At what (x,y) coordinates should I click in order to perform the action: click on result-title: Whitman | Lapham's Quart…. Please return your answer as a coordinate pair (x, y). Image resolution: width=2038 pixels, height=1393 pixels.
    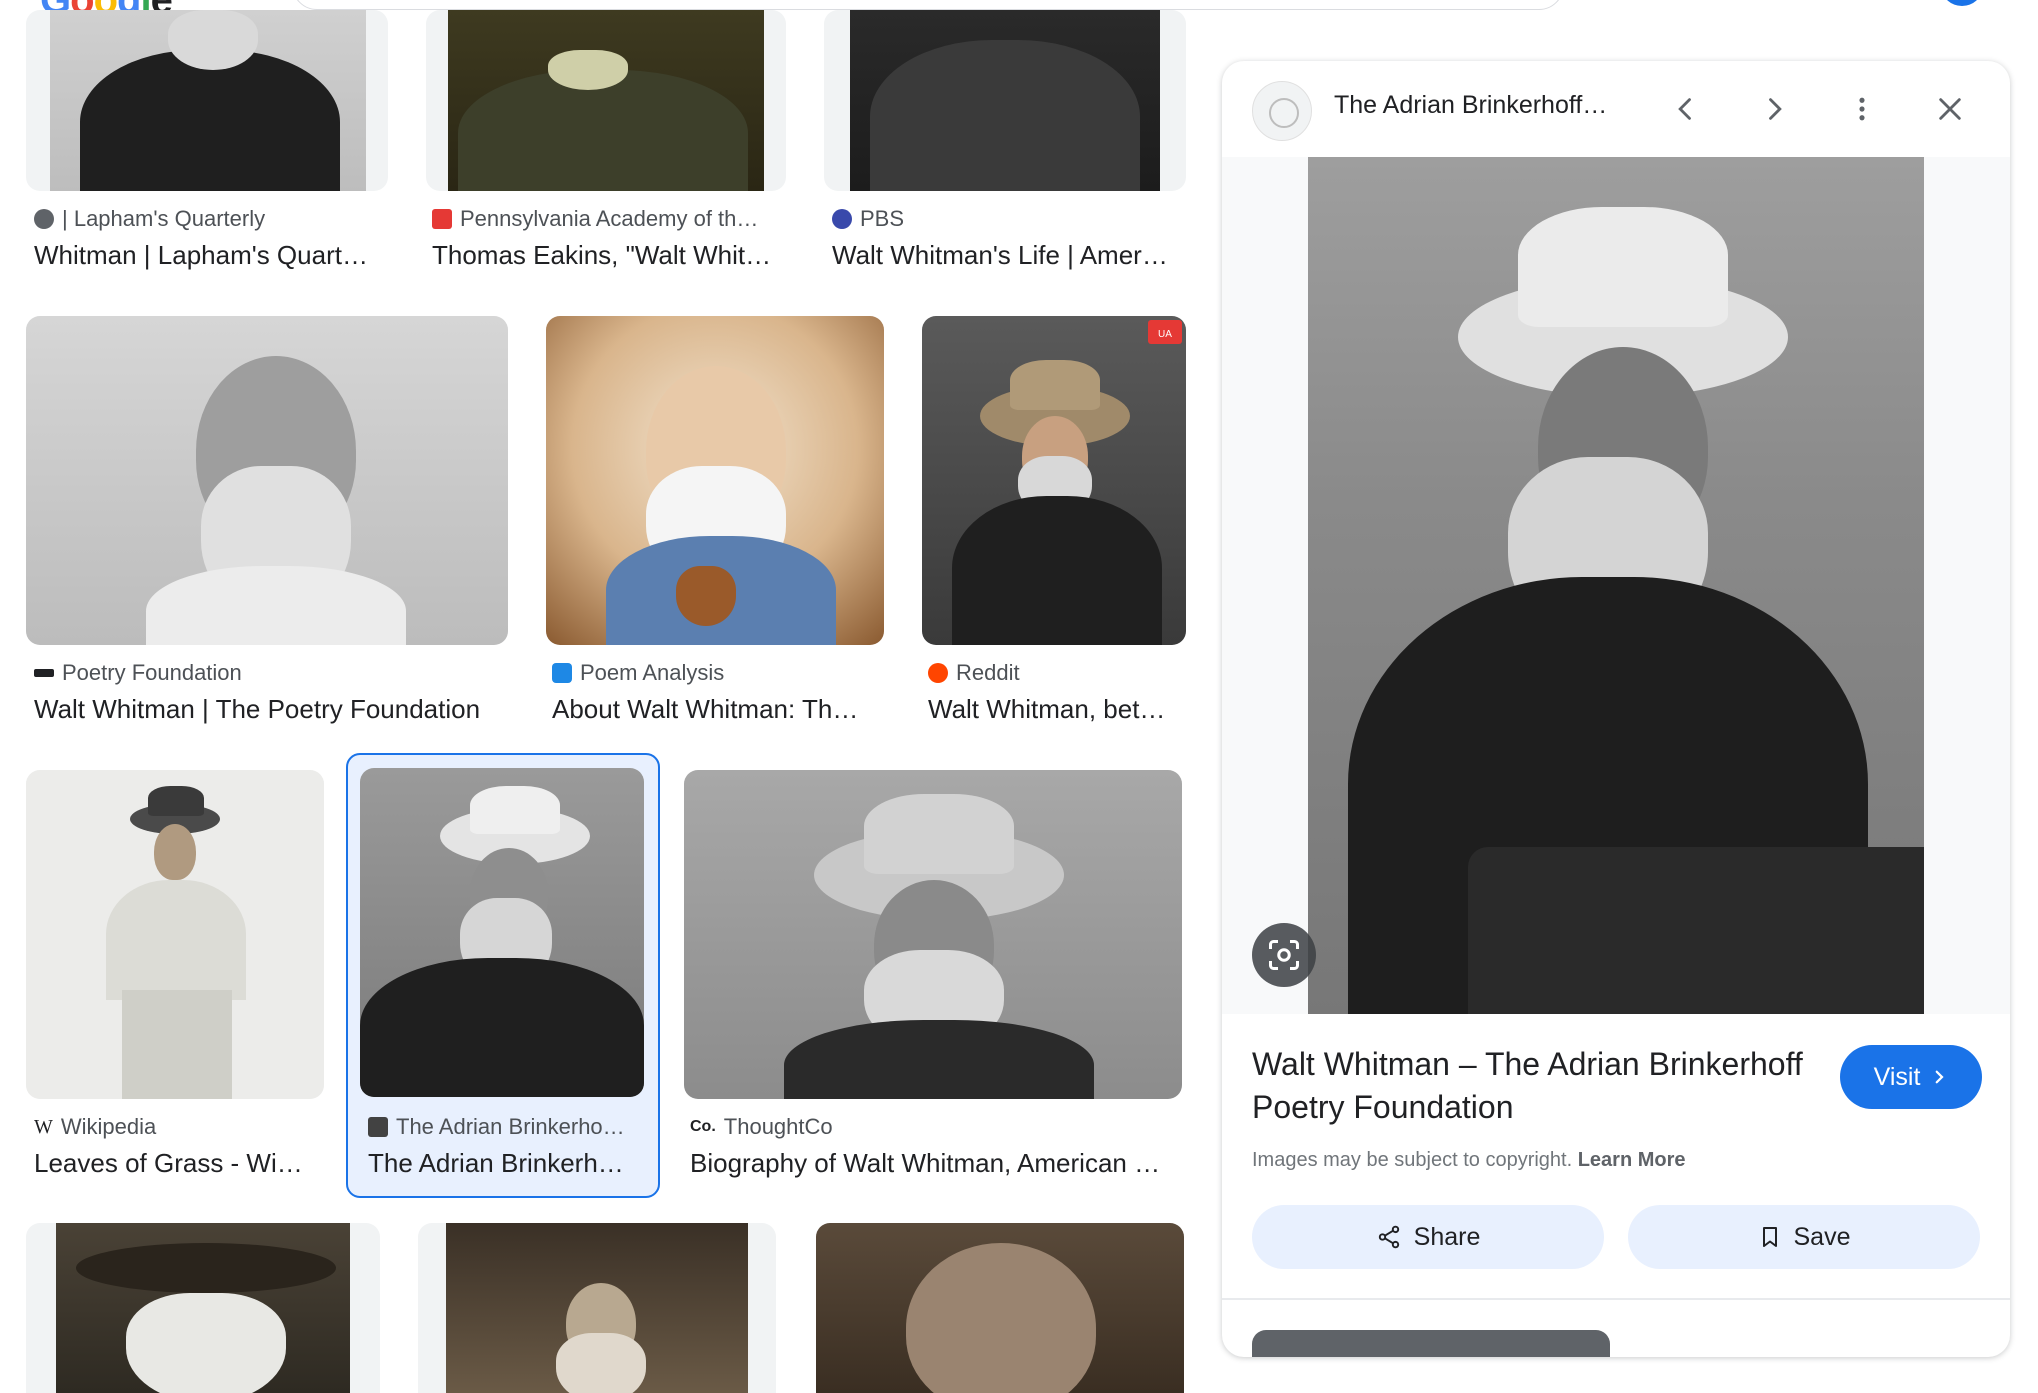
    Looking at the image, I should click on (209, 255).